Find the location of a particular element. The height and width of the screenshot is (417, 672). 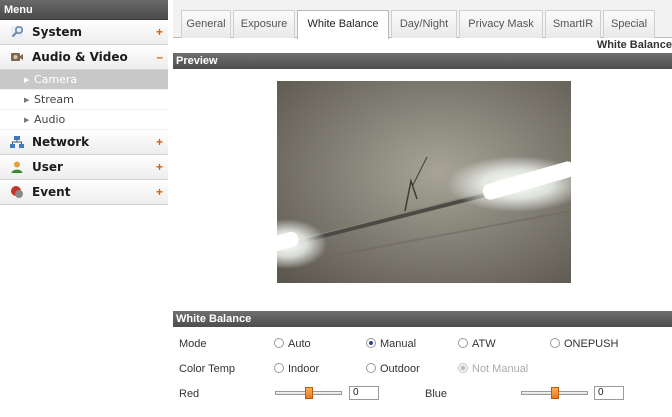

mode-manual-radio: Manual is located at coordinates (391, 344).